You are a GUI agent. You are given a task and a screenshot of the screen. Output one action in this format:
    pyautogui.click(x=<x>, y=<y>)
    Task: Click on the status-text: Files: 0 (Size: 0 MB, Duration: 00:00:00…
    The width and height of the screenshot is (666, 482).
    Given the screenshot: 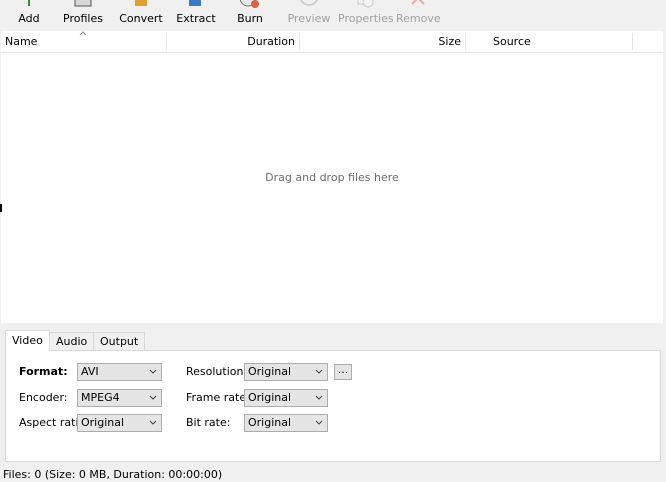 What is the action you would take?
    pyautogui.click(x=113, y=474)
    